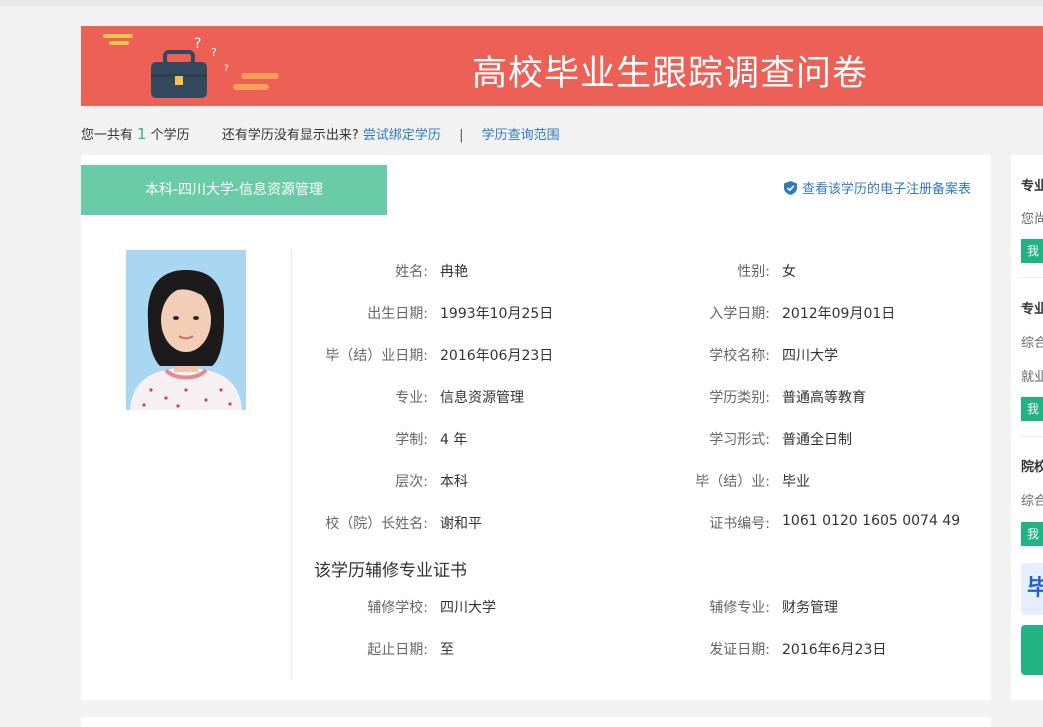  I want to click on right-sidebar: 专业 您尚 我 专业 综合 就业 我 院校 综合 我 毕, so click(1027, 427).